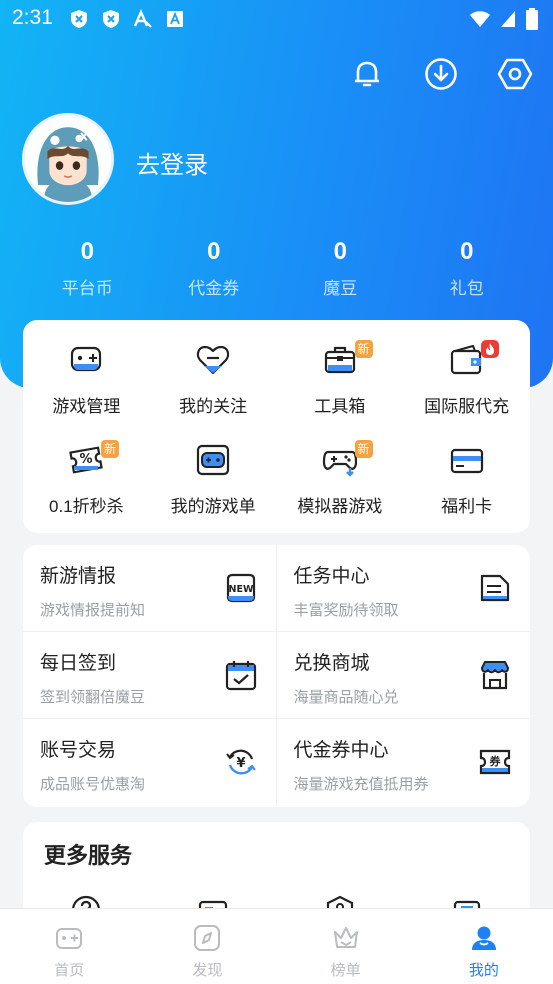 The width and height of the screenshot is (553, 984). I want to click on feature-subtitle: 海量游戏充值抵用券, so click(361, 784).